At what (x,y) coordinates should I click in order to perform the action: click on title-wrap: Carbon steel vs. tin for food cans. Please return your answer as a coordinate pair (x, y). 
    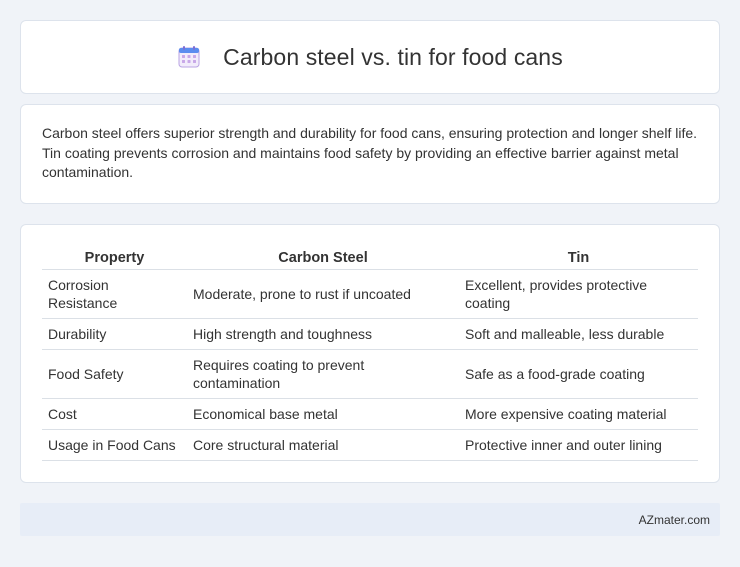
    Looking at the image, I should click on (370, 57).